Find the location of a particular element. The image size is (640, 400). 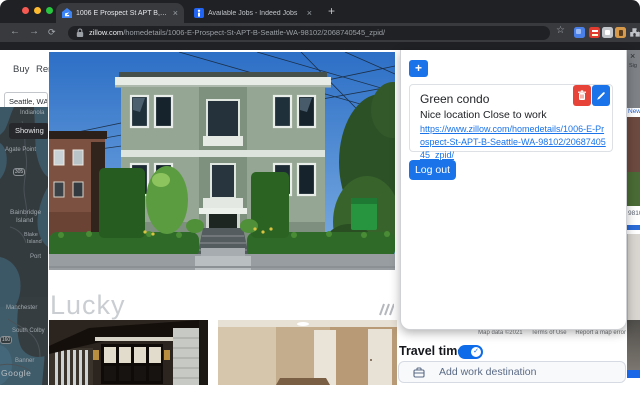

forward-icon: → is located at coordinates (34, 32).